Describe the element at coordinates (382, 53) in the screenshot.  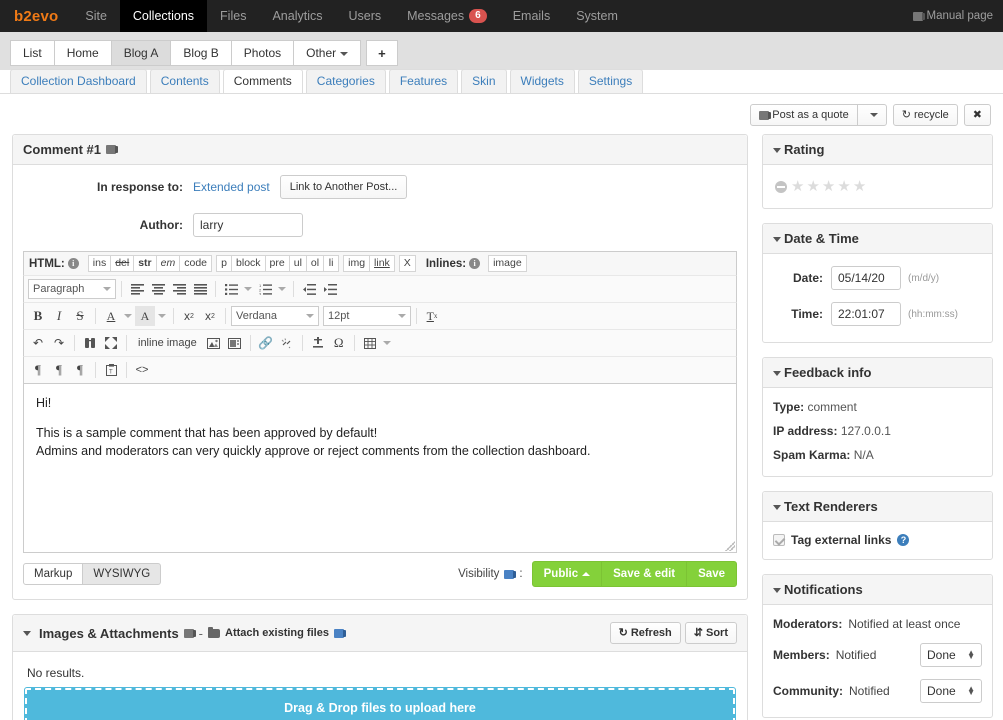
I see `add-collection-button: +` at that location.